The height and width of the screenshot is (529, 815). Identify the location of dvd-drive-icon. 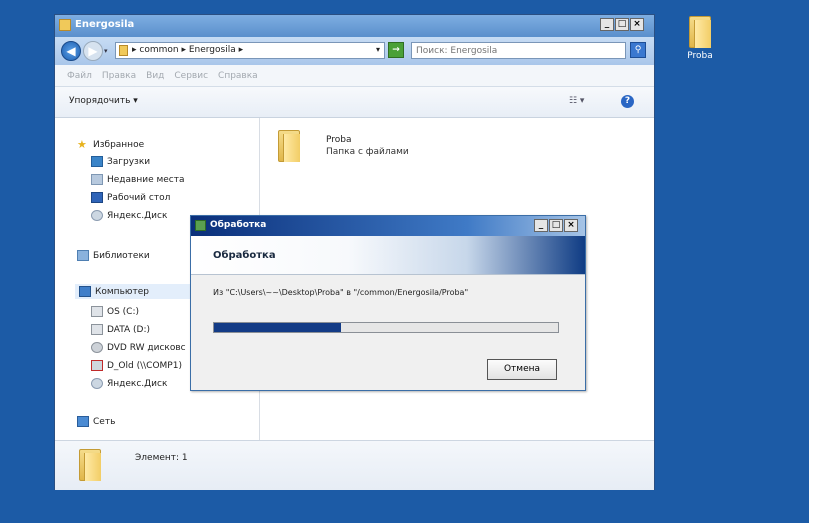
(97, 347).